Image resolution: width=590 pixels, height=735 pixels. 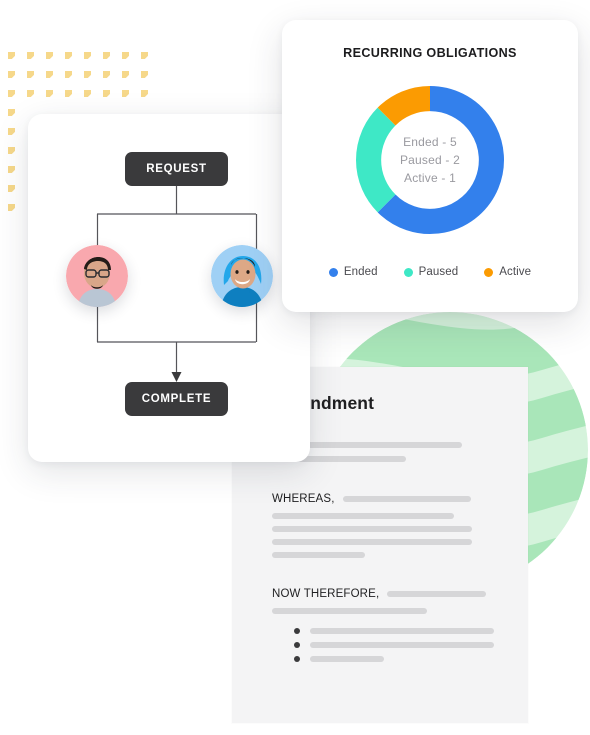 What do you see at coordinates (303, 499) in the screenshot?
I see `clause-label-whereas: WHEREAS,` at bounding box center [303, 499].